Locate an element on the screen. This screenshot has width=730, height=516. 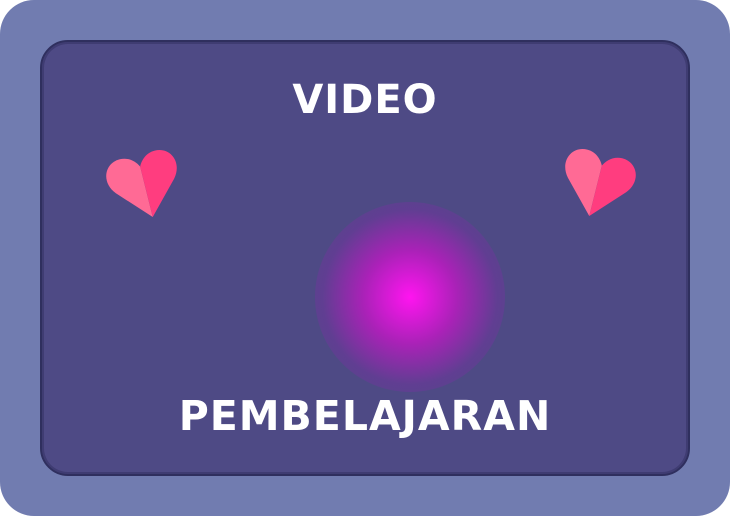
card-title-video: VIDEO is located at coordinates (365, 100).